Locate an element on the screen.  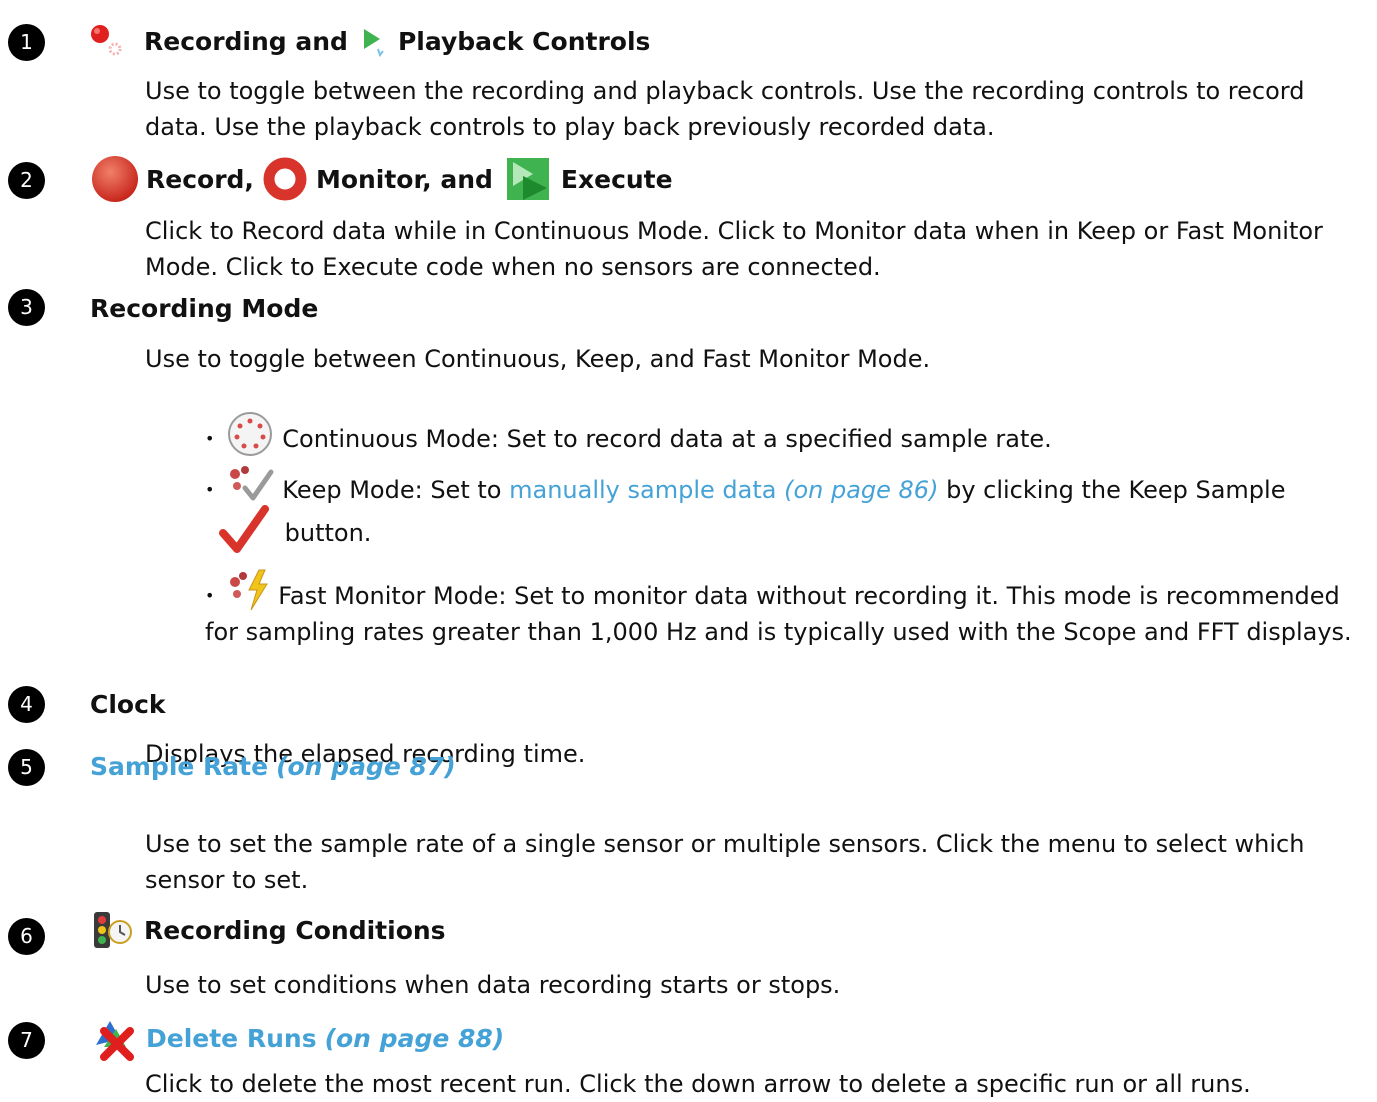
item-title: Execute is located at coordinates (616, 179).